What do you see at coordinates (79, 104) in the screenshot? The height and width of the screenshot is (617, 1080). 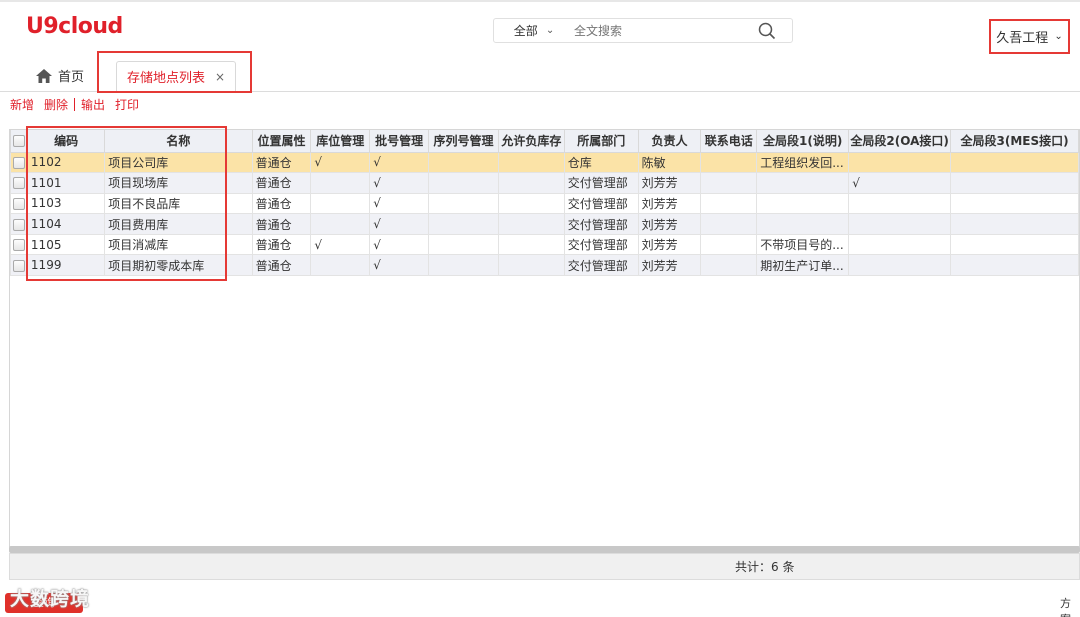 I see `toolbar: 新增 删除 输出 打印` at bounding box center [79, 104].